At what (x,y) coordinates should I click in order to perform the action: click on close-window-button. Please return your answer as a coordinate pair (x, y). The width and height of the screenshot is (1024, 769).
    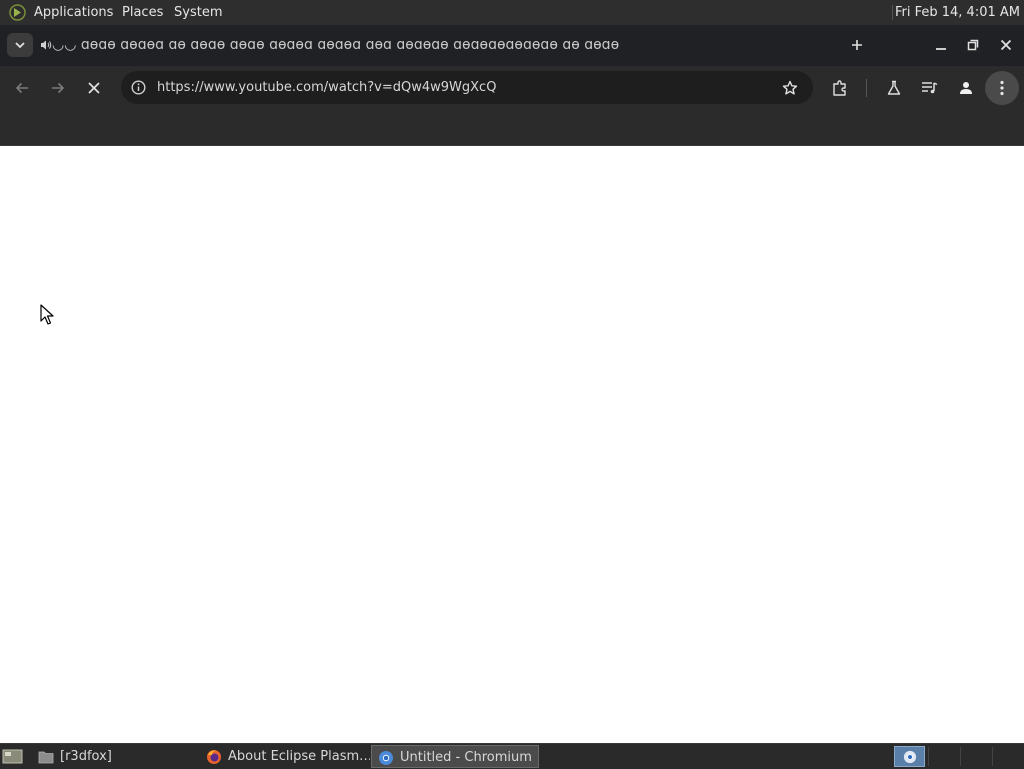
    Looking at the image, I should click on (1006, 45).